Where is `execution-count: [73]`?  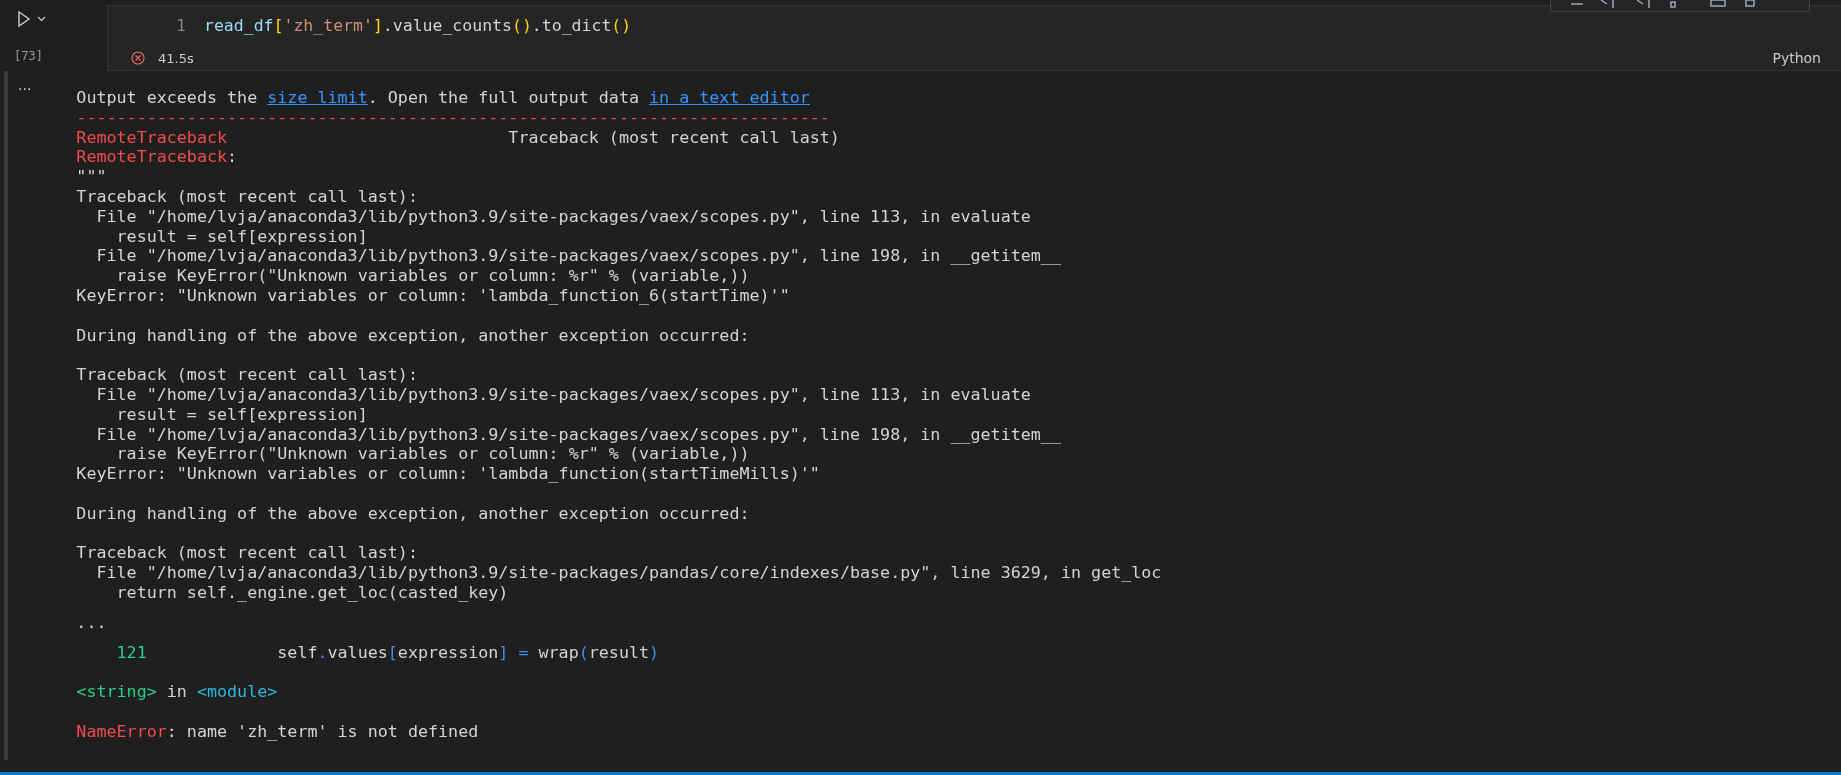
execution-count: [73] is located at coordinates (29, 56).